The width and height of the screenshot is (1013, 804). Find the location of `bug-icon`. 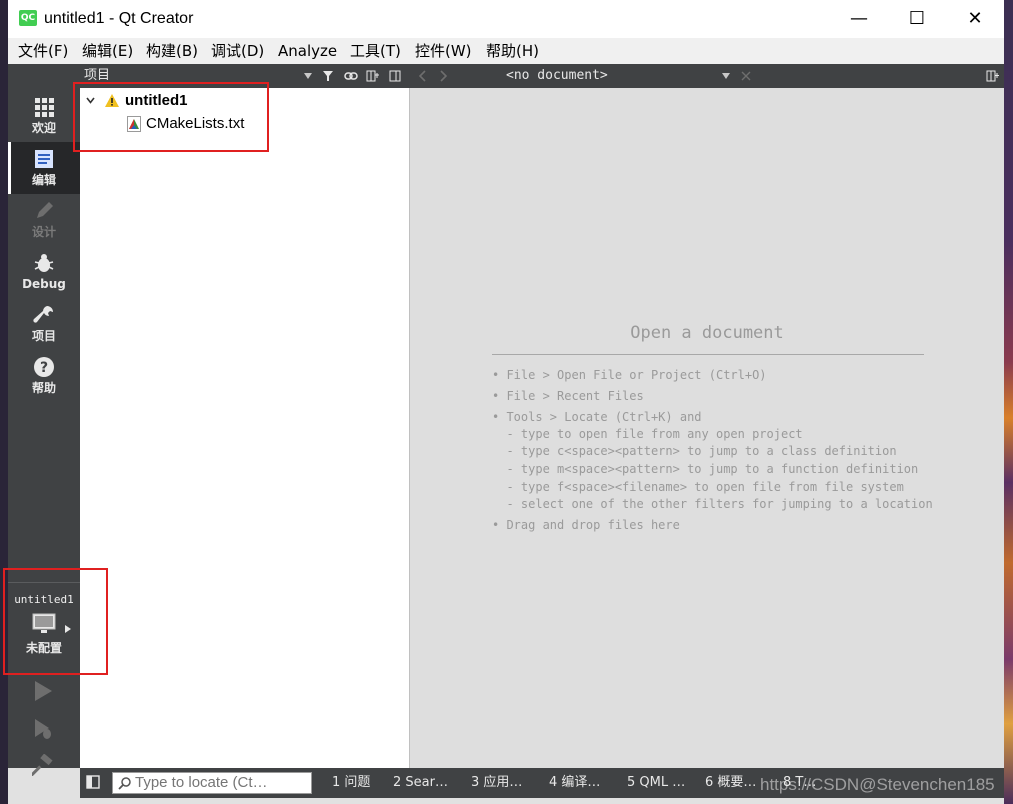

bug-icon is located at coordinates (44, 263).